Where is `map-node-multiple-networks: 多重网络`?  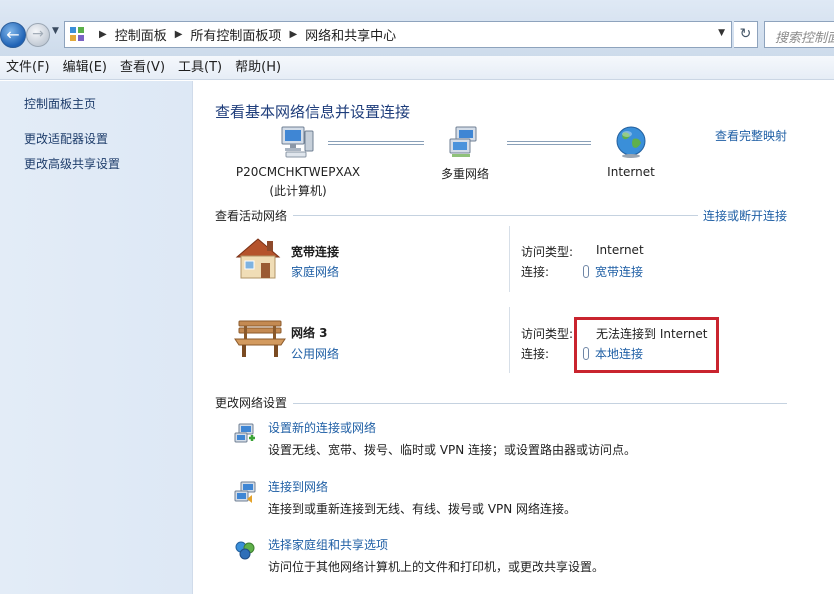 map-node-multiple-networks: 多重网络 is located at coordinates (465, 153).